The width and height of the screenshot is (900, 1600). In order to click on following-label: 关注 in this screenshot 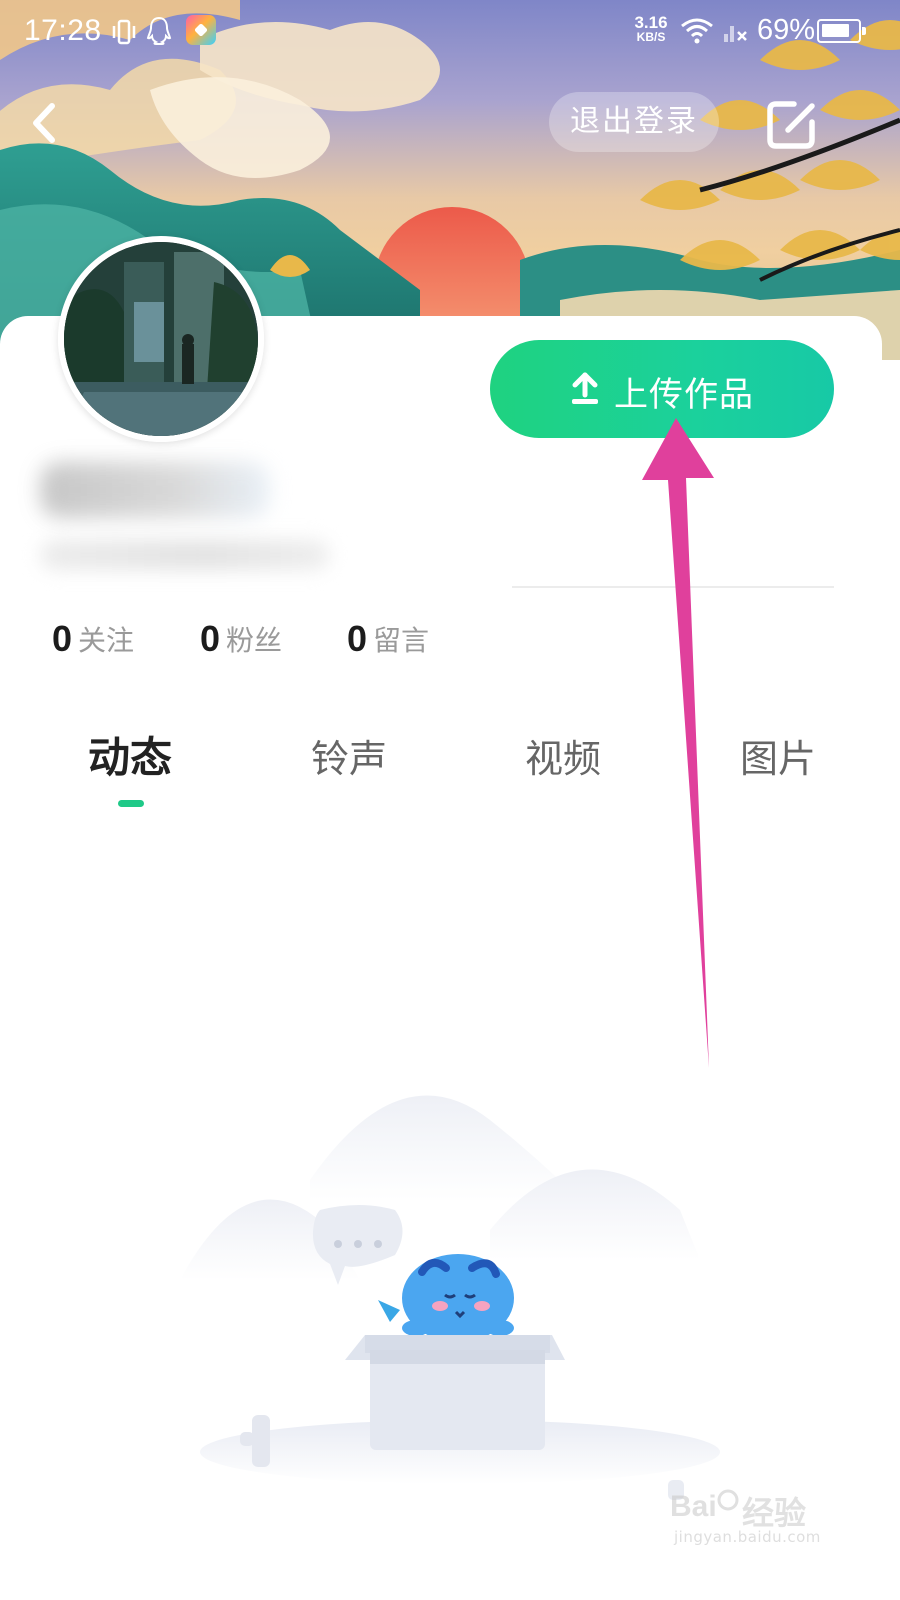, I will do `click(106, 640)`.